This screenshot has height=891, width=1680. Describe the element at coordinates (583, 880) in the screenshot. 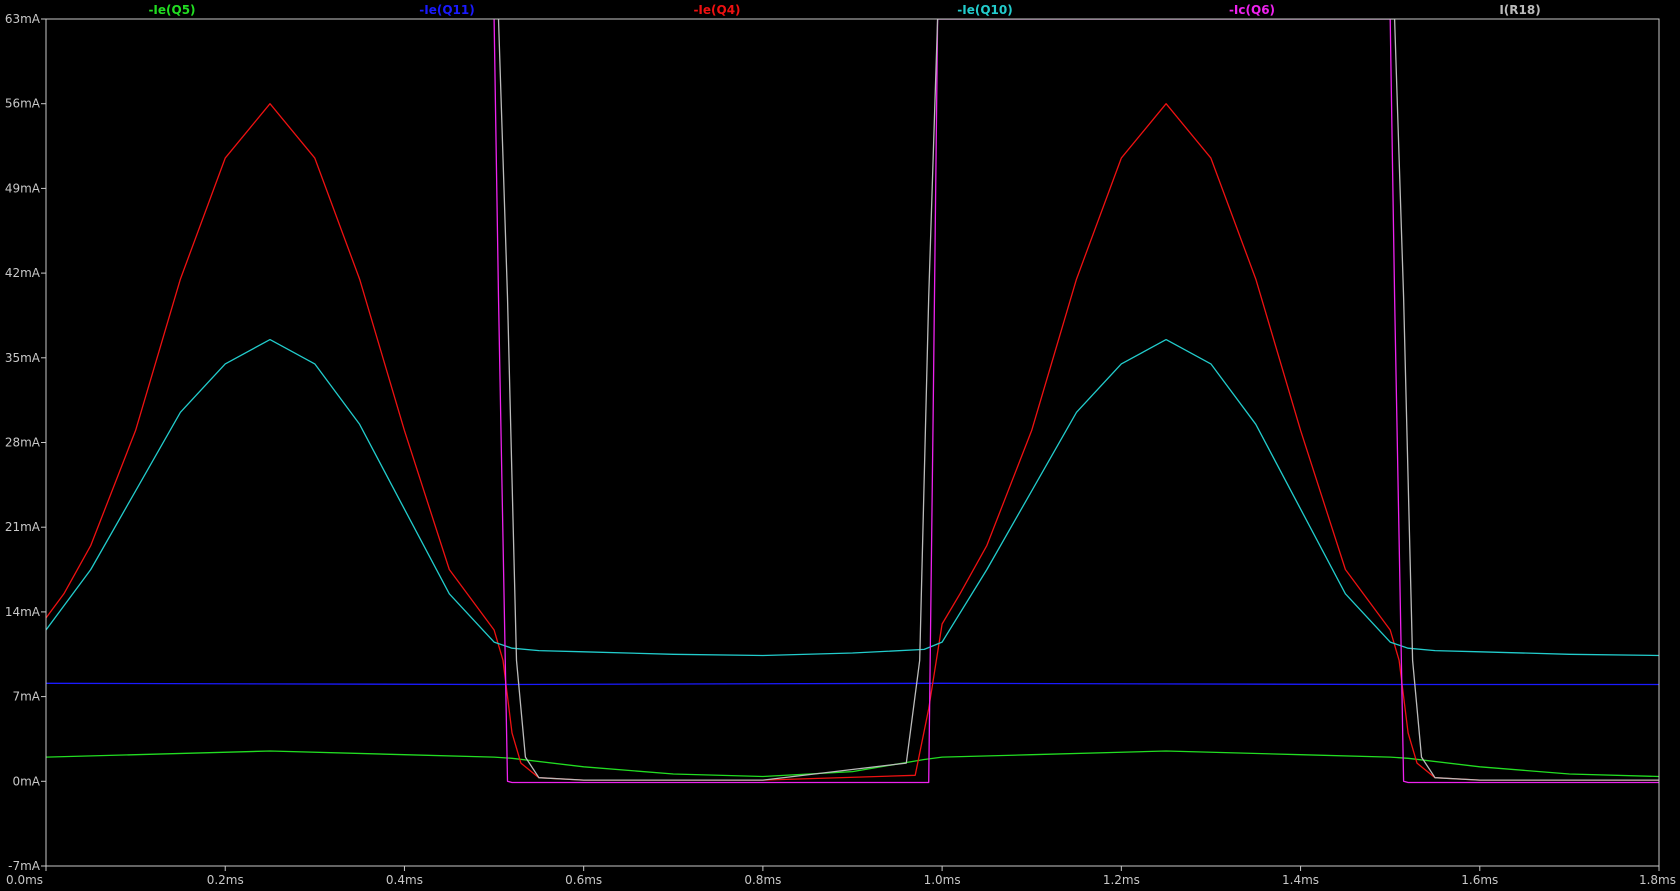

I see `x-tick-label: 0.6ms` at that location.